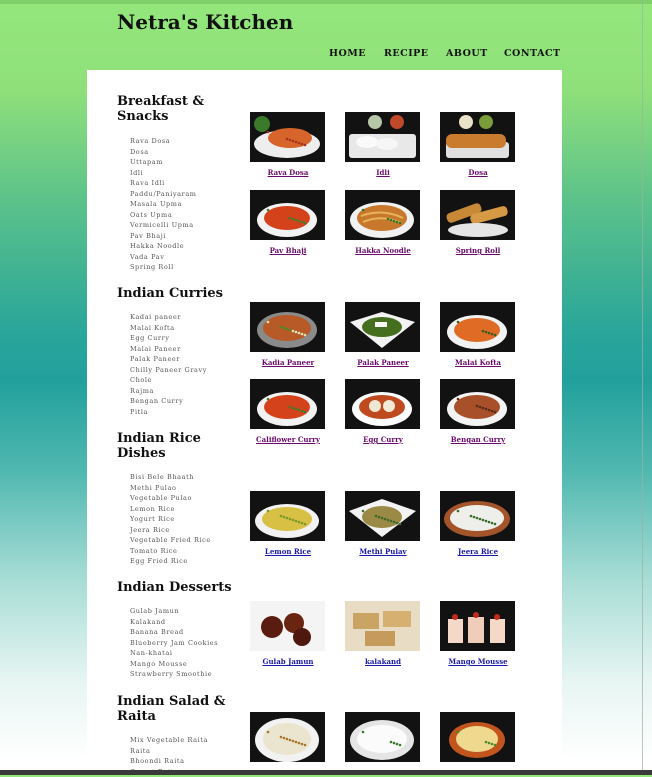 Image resolution: width=652 pixels, height=777 pixels. What do you see at coordinates (168, 401) in the screenshot?
I see `recipe-link: Bengan Curry` at bounding box center [168, 401].